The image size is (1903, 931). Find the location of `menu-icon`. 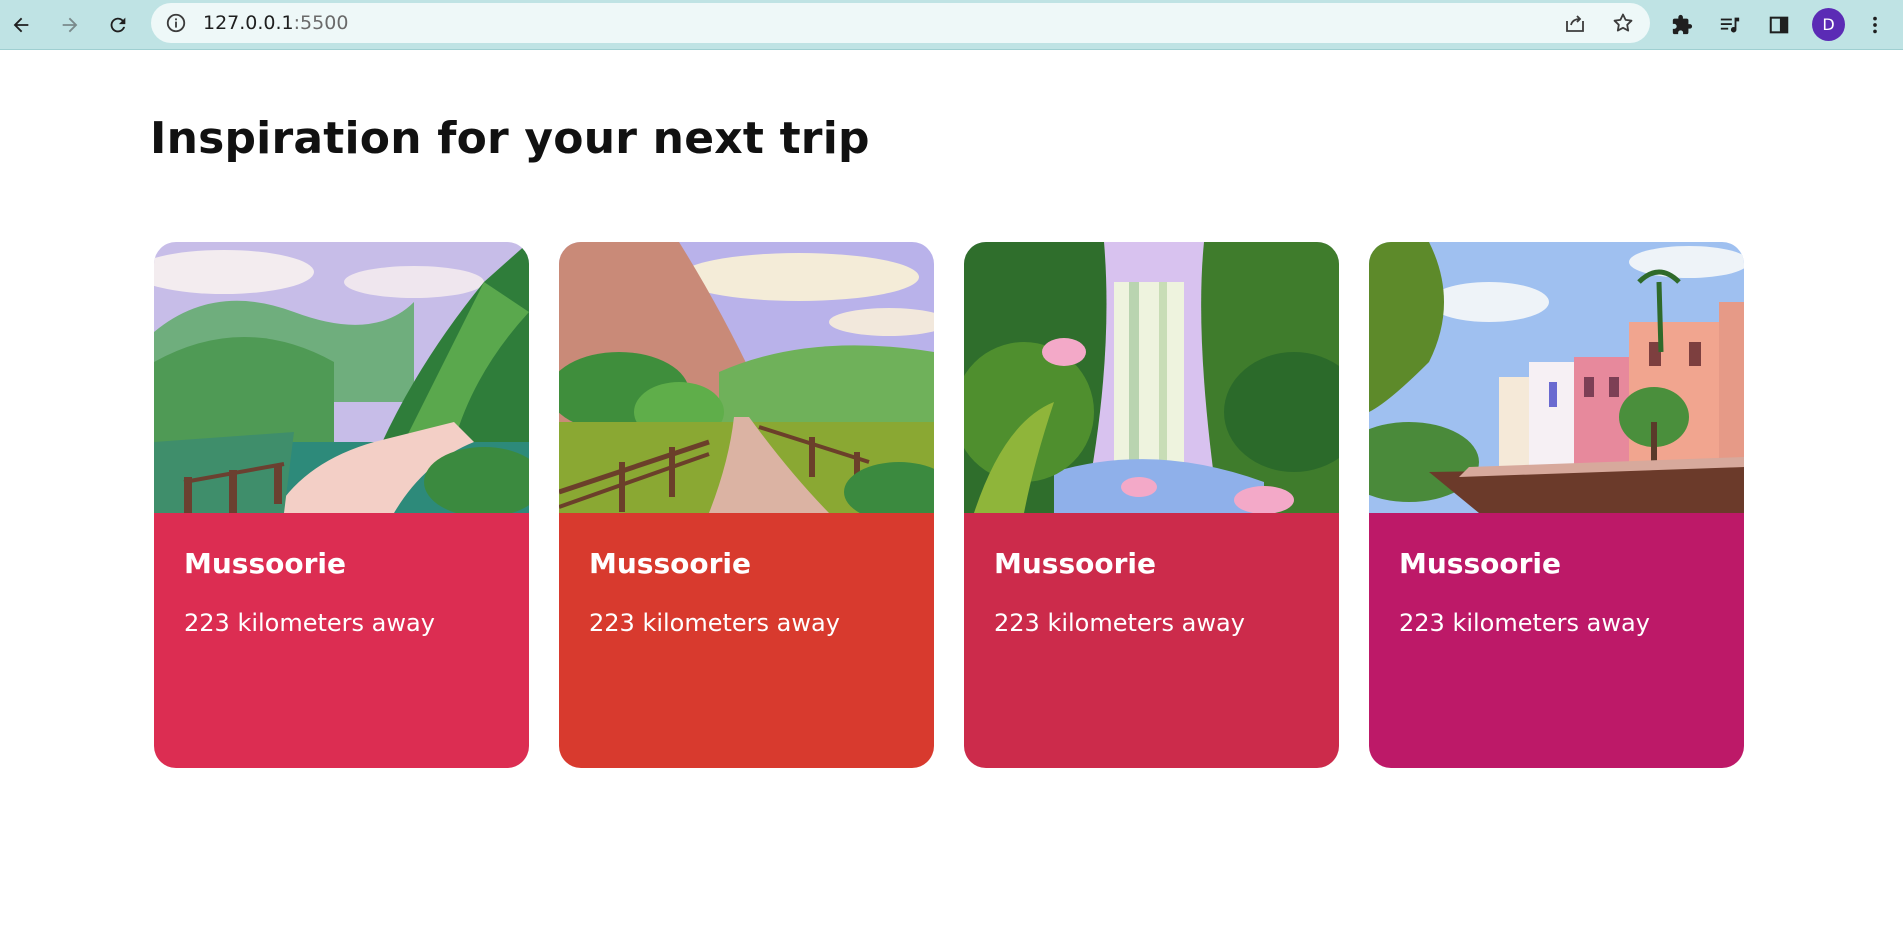

menu-icon is located at coordinates (1875, 25).